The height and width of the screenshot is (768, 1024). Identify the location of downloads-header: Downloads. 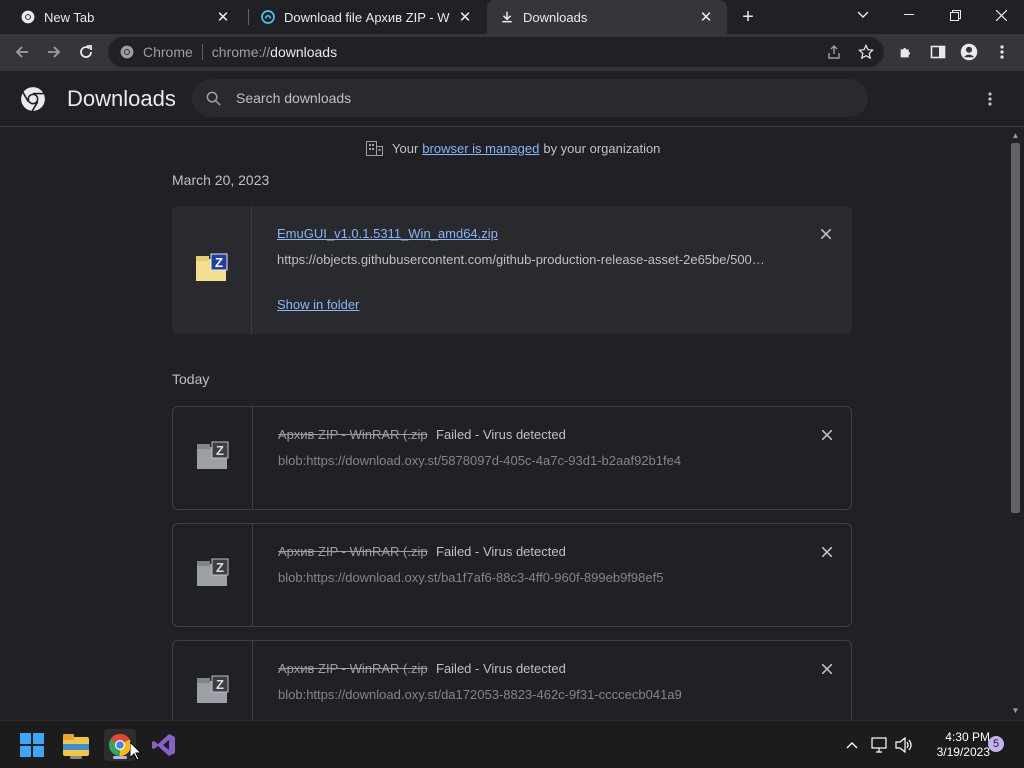
(512, 99).